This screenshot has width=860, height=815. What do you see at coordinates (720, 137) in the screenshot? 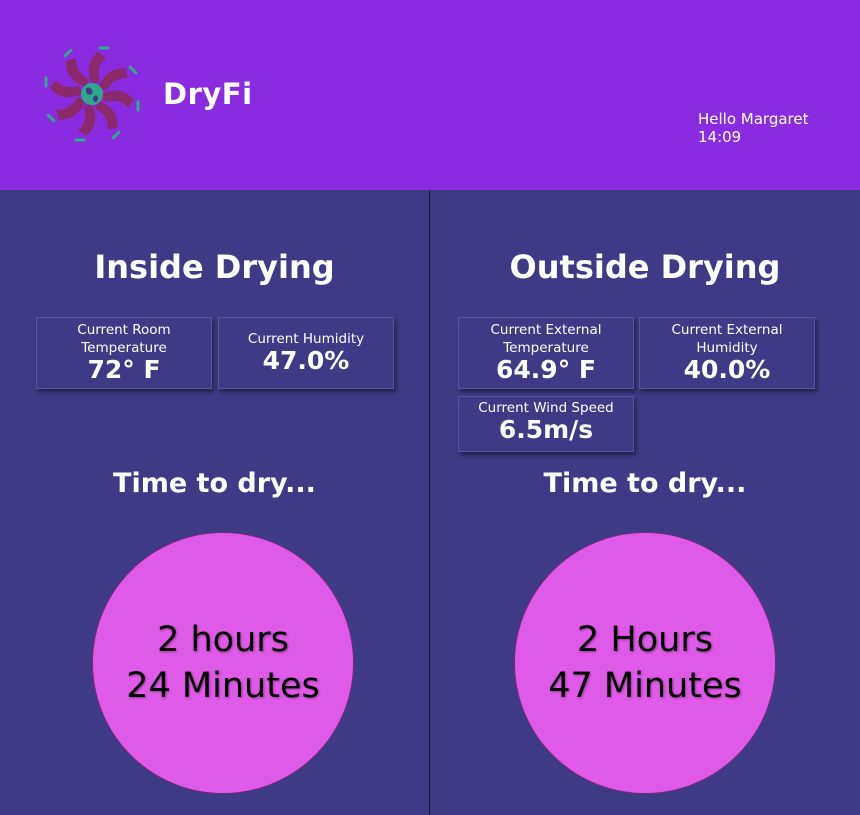
I see `current-time: 14:09` at bounding box center [720, 137].